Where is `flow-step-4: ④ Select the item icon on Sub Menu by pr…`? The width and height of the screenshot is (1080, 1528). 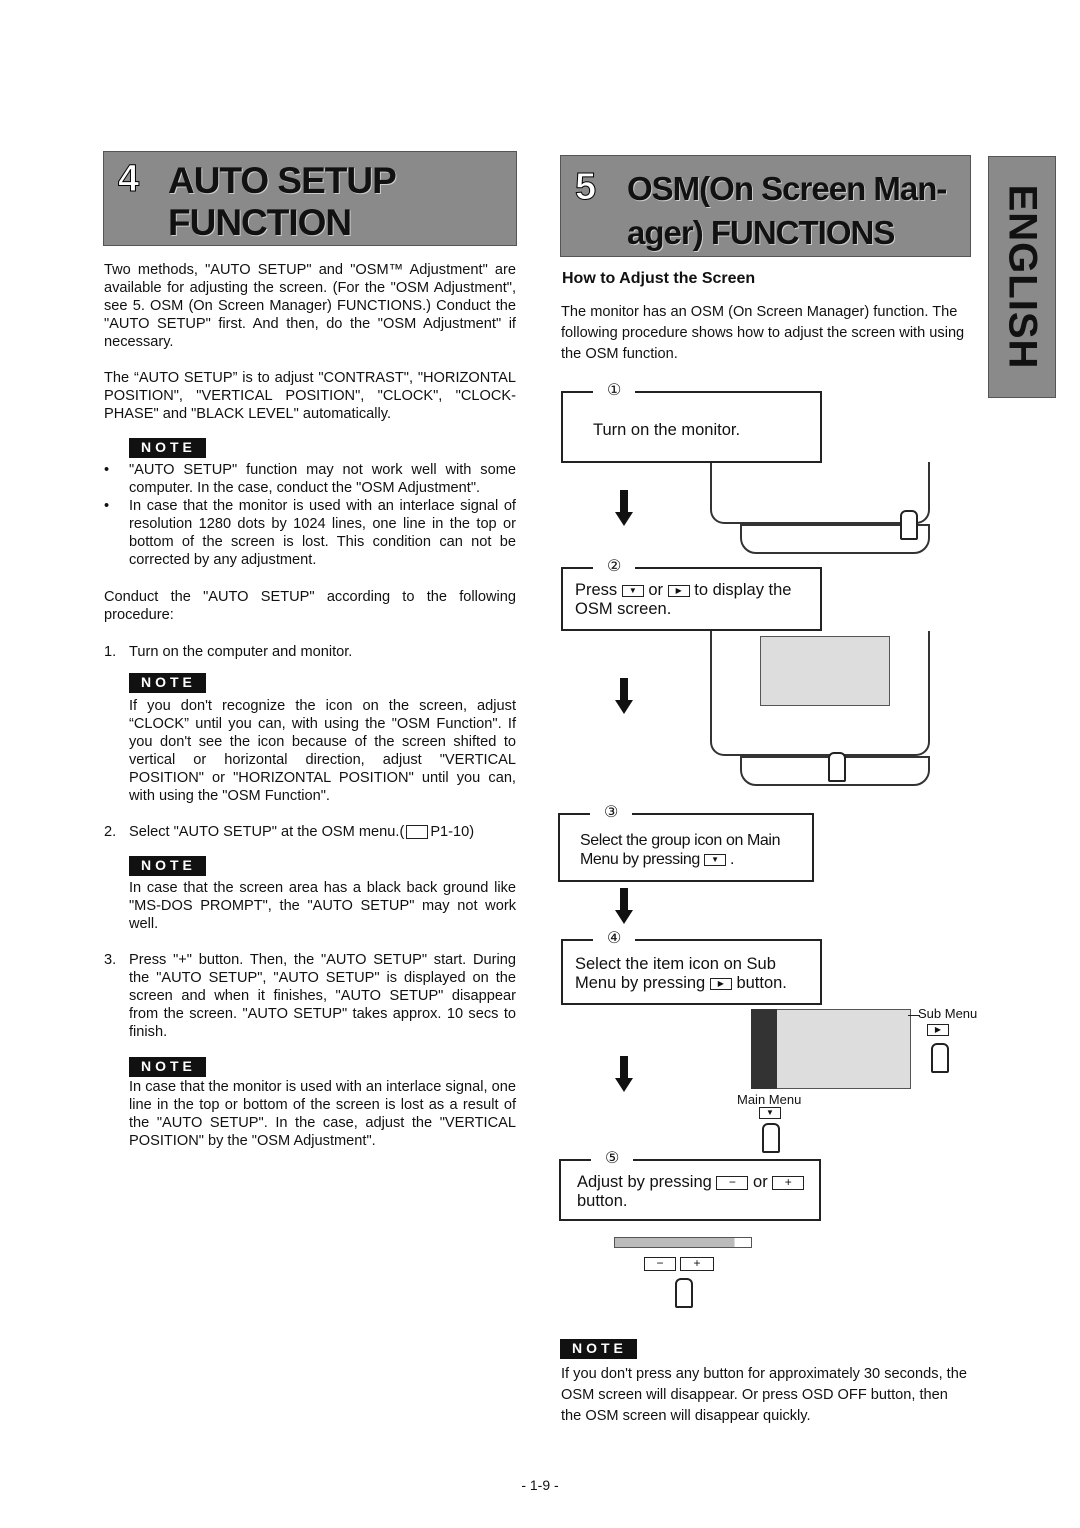
flow-step-4: ④ Select the item icon on Sub Menu by pr… is located at coordinates (691, 967).